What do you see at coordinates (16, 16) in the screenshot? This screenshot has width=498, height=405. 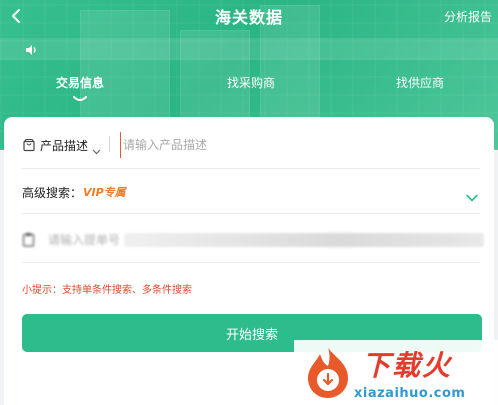 I see `chevron-left-icon` at bounding box center [16, 16].